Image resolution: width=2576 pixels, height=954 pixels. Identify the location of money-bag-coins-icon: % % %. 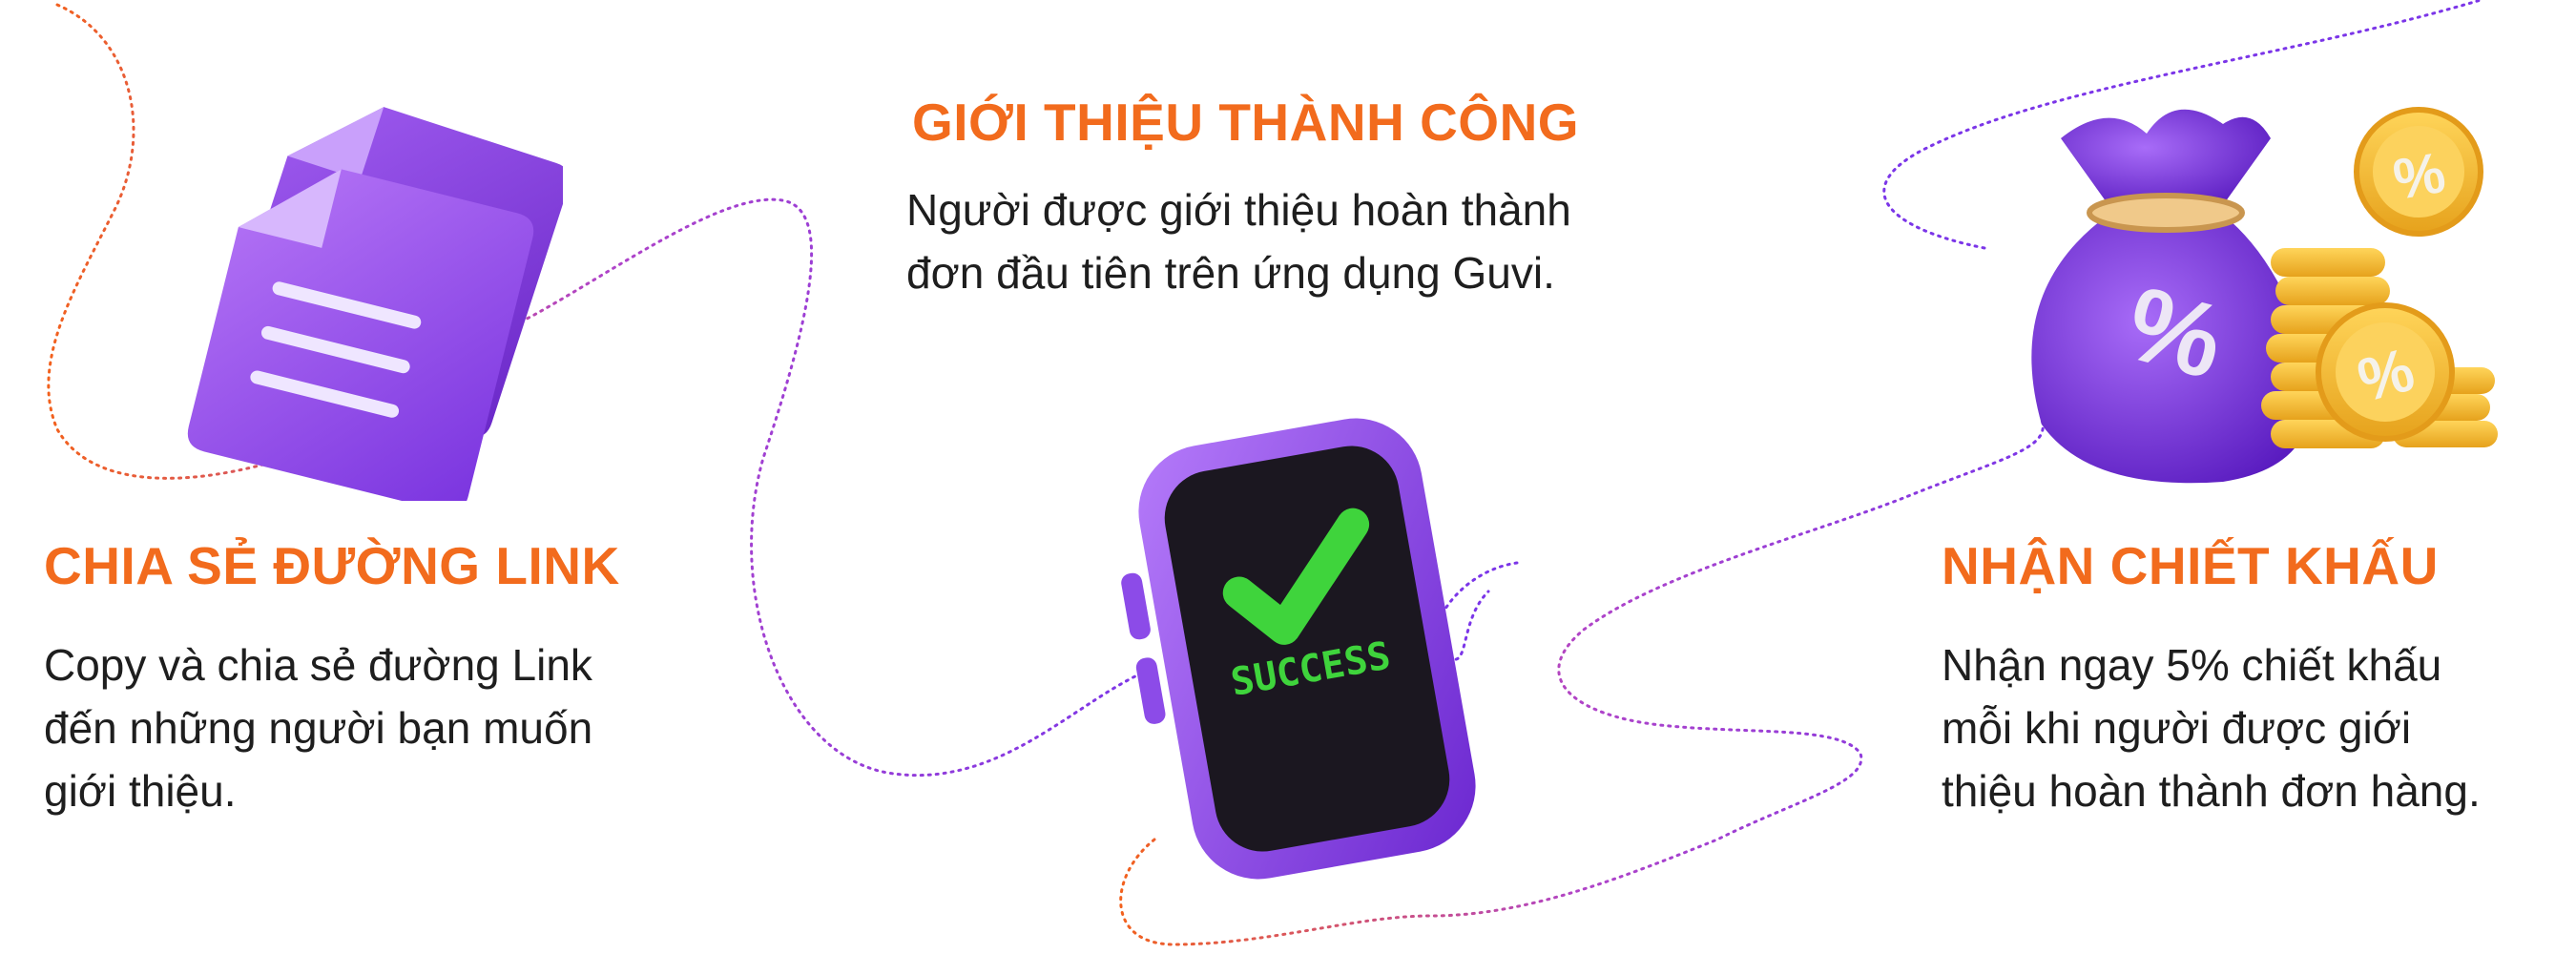
(2264, 295).